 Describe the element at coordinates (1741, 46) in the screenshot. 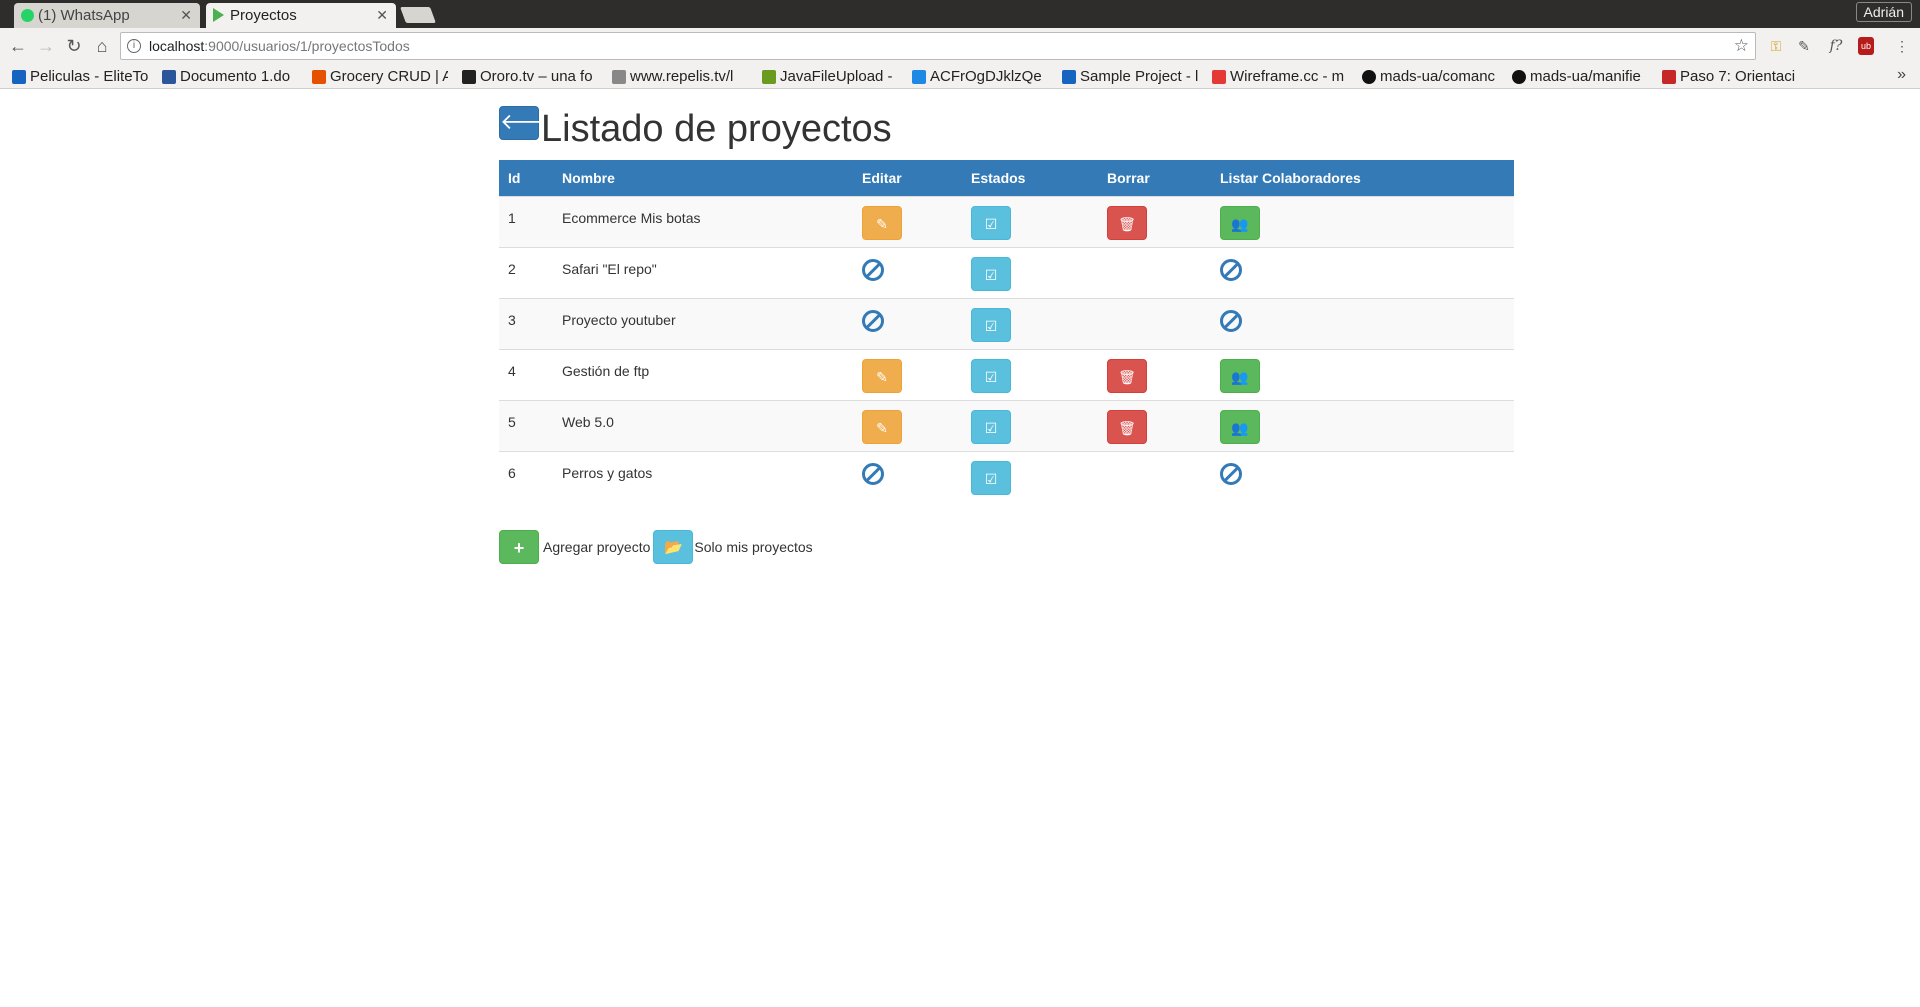

I see `bookmark-star-icon: ☆` at that location.